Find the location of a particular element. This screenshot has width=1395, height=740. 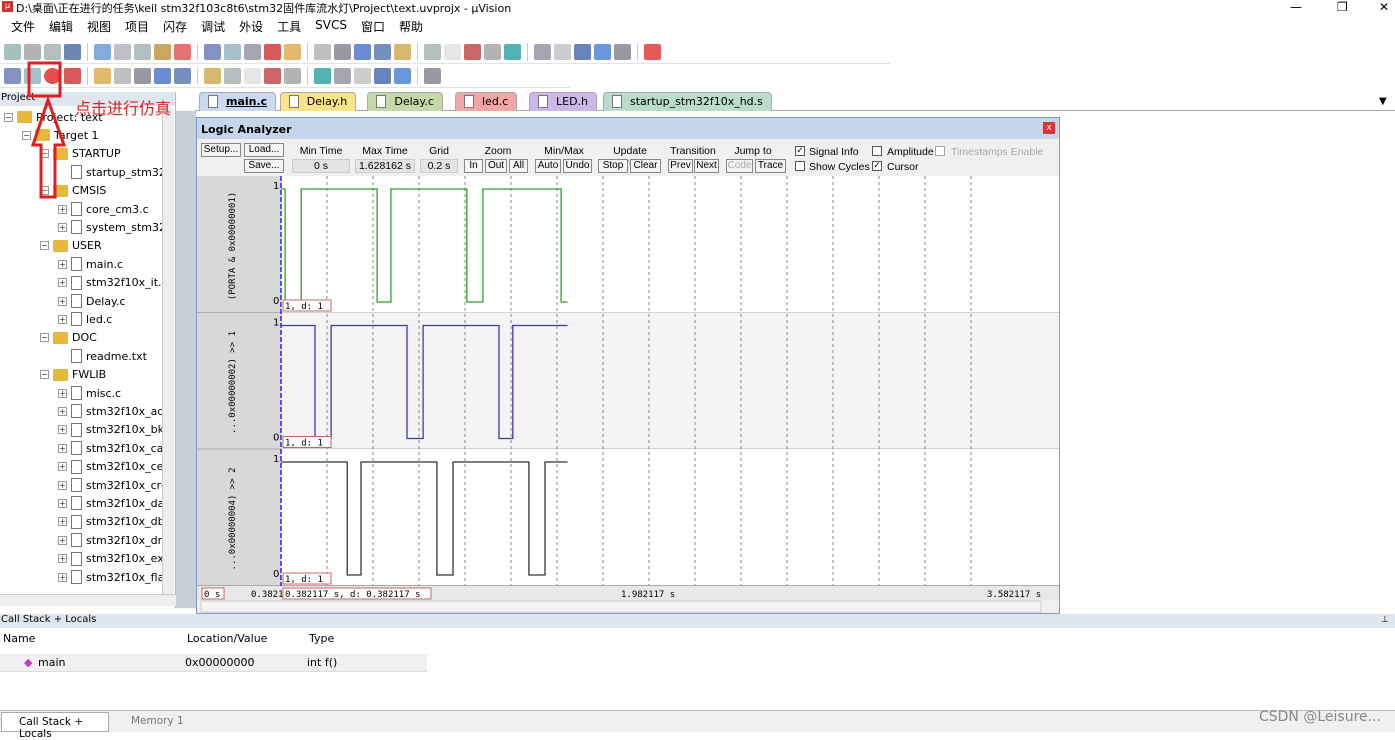

registers-window-icon is located at coordinates (252, 75).